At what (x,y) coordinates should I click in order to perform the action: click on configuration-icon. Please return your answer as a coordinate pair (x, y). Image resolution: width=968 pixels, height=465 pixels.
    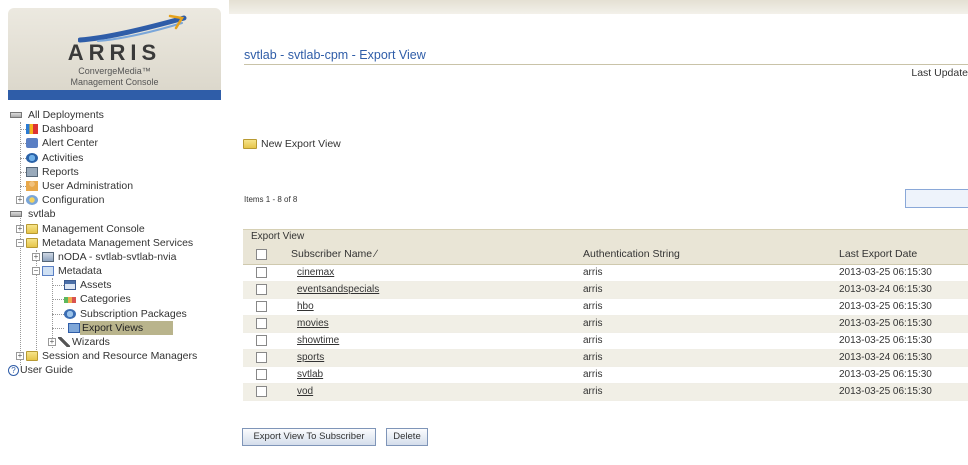
    Looking at the image, I should click on (32, 200).